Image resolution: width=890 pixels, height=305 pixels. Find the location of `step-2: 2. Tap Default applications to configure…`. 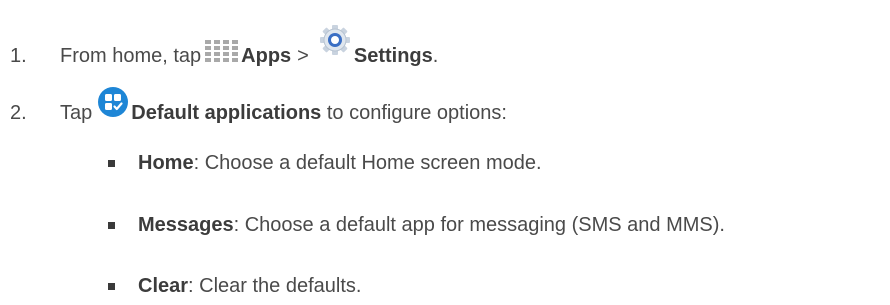

step-2: 2. Tap Default applications to configure… is located at coordinates (258, 106).